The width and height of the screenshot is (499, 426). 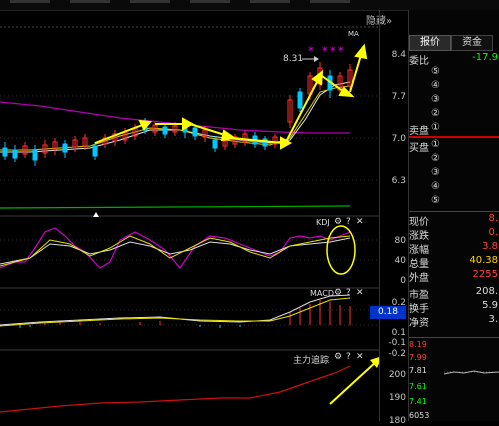 What do you see at coordinates (341, 250) in the screenshot?
I see `highlight-ellipse` at bounding box center [341, 250].